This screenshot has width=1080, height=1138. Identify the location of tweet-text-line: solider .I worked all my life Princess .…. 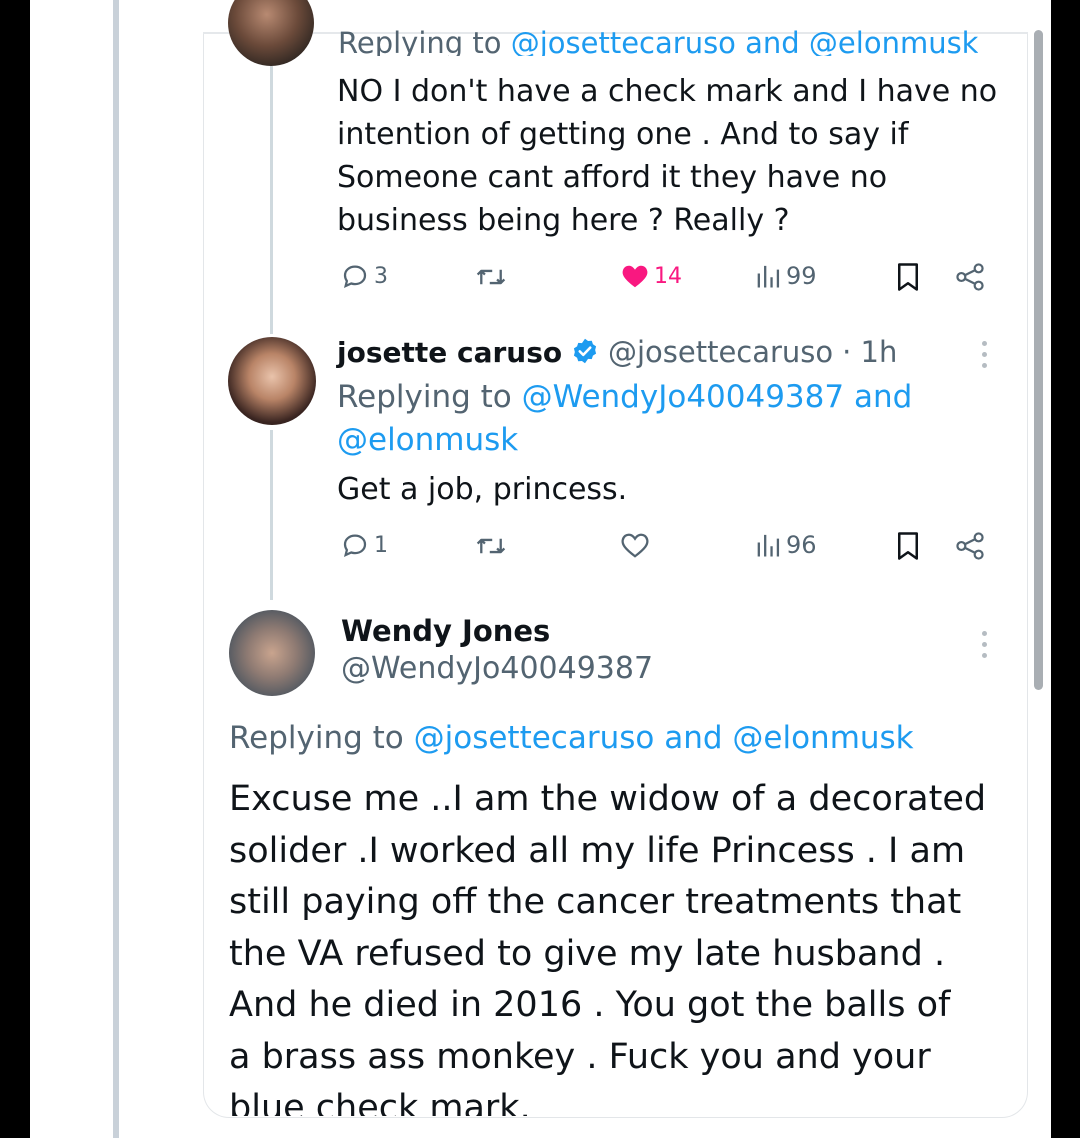
(597, 850).